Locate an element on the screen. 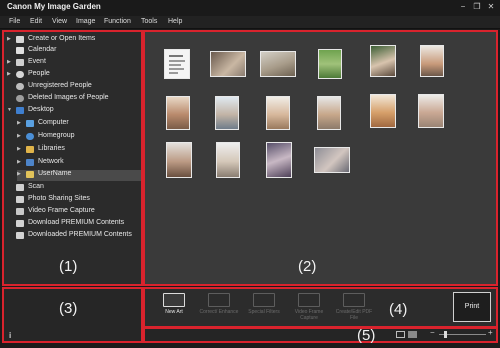  menu-file: File is located at coordinates (14, 21).